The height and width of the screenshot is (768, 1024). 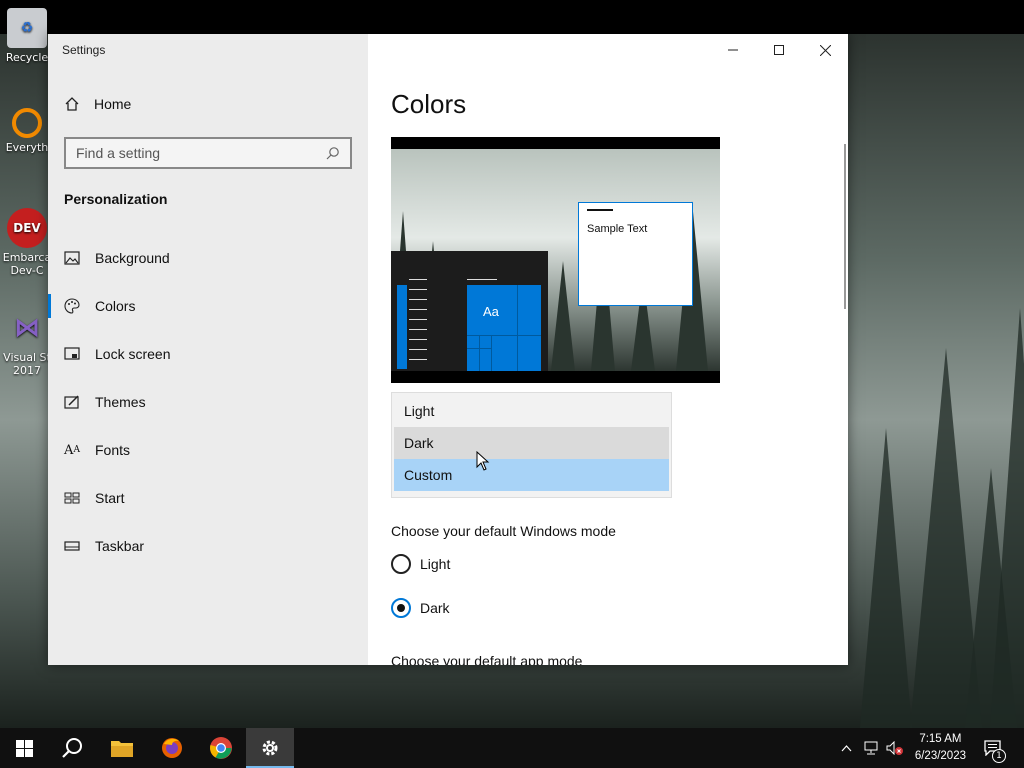 I want to click on taskbar-chrome, so click(x=221, y=748).